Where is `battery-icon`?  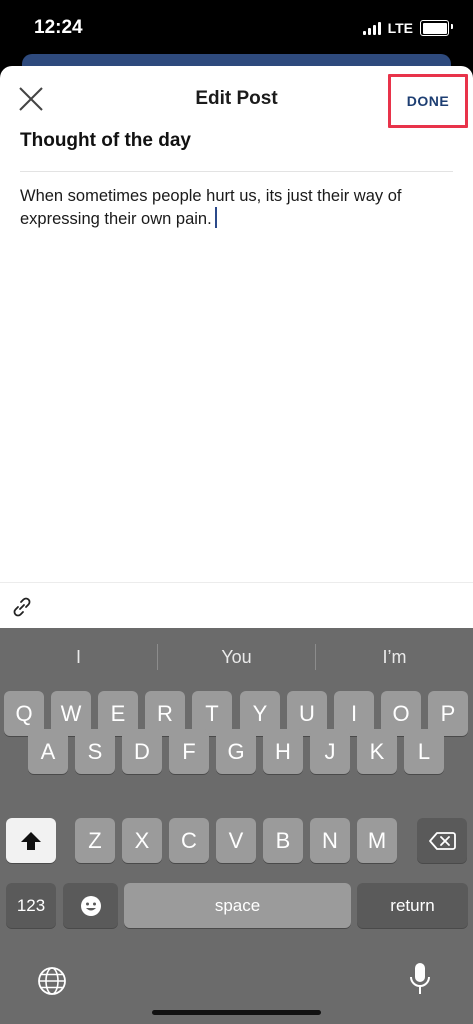
battery-icon is located at coordinates (436, 28).